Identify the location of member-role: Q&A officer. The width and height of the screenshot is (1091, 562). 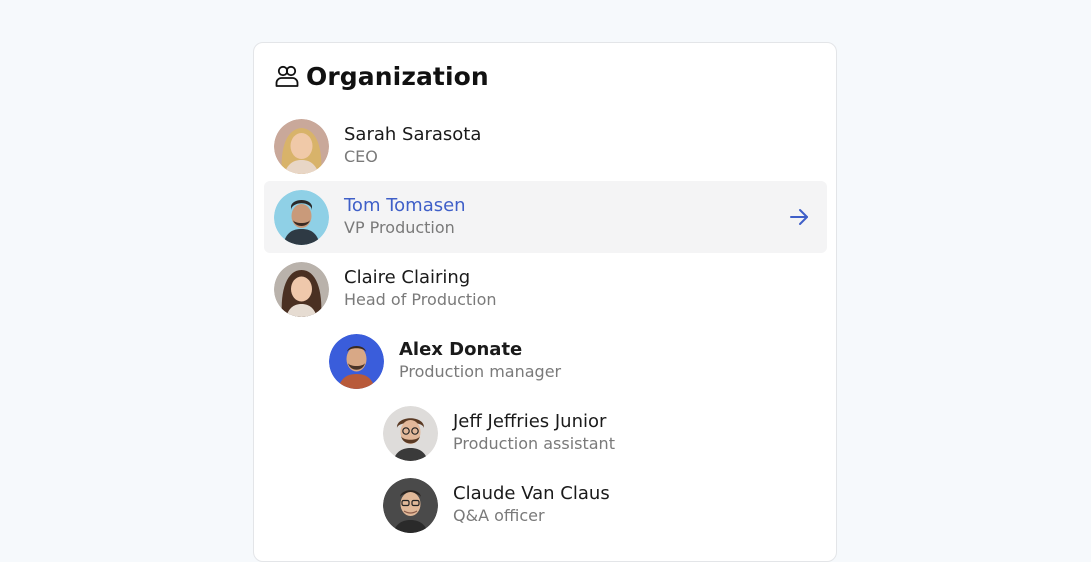
(499, 515).